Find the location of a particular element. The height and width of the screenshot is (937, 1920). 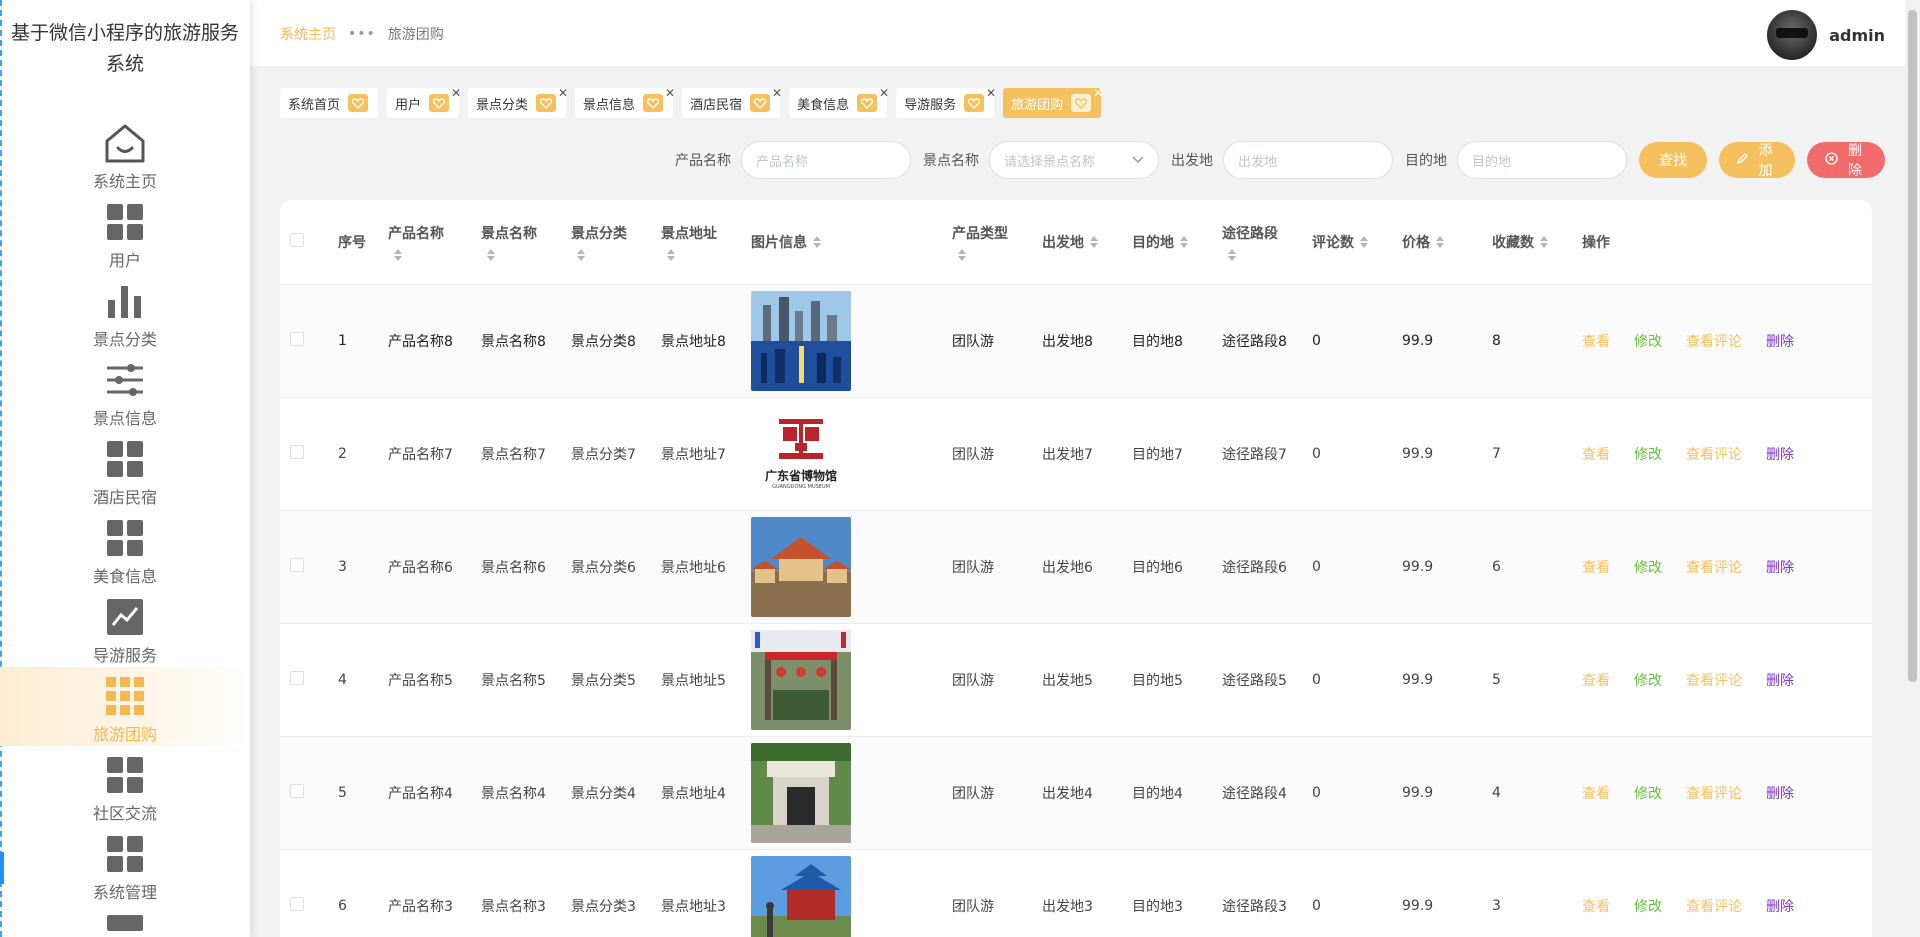

tag-home: 系统首页 is located at coordinates (329, 103).